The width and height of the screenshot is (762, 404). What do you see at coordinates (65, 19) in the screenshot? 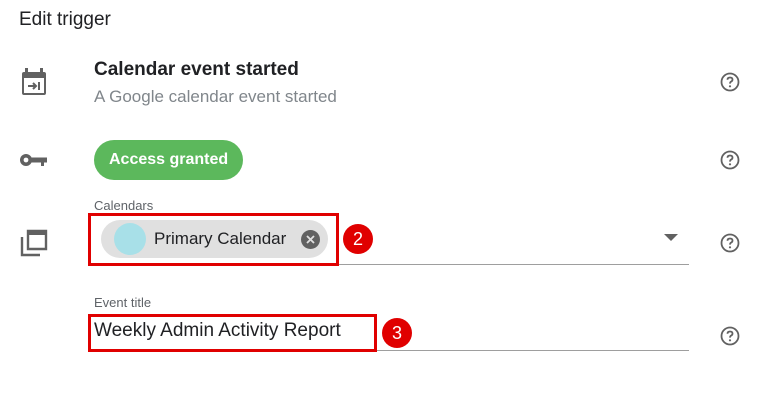
I see `page-title: Edit trigger` at bounding box center [65, 19].